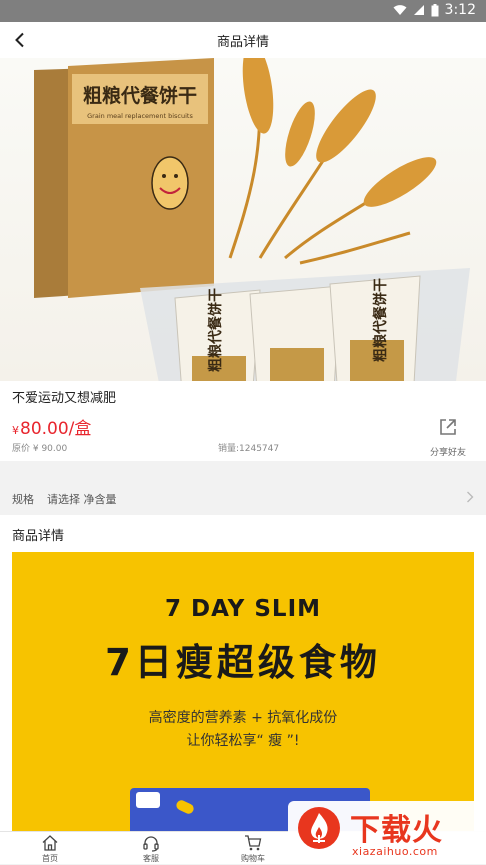  I want to click on watermark-url: xiazaihuo.com, so click(395, 851).